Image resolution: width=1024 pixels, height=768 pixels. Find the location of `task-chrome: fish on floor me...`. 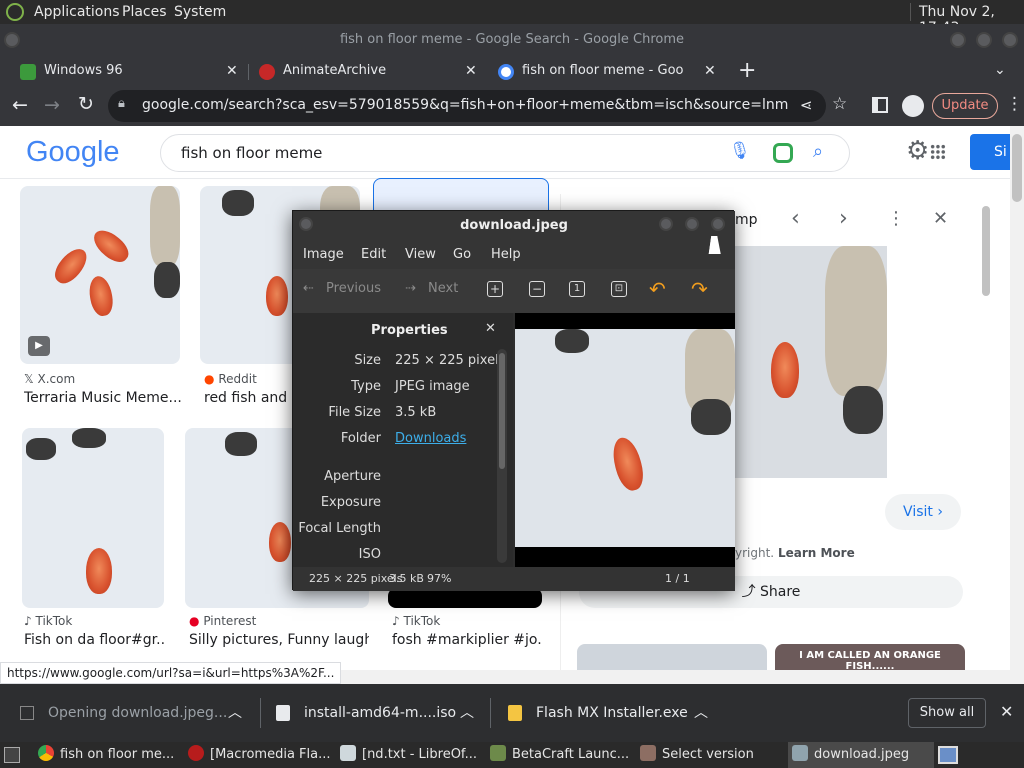

task-chrome: fish on floor me... is located at coordinates (108, 755).